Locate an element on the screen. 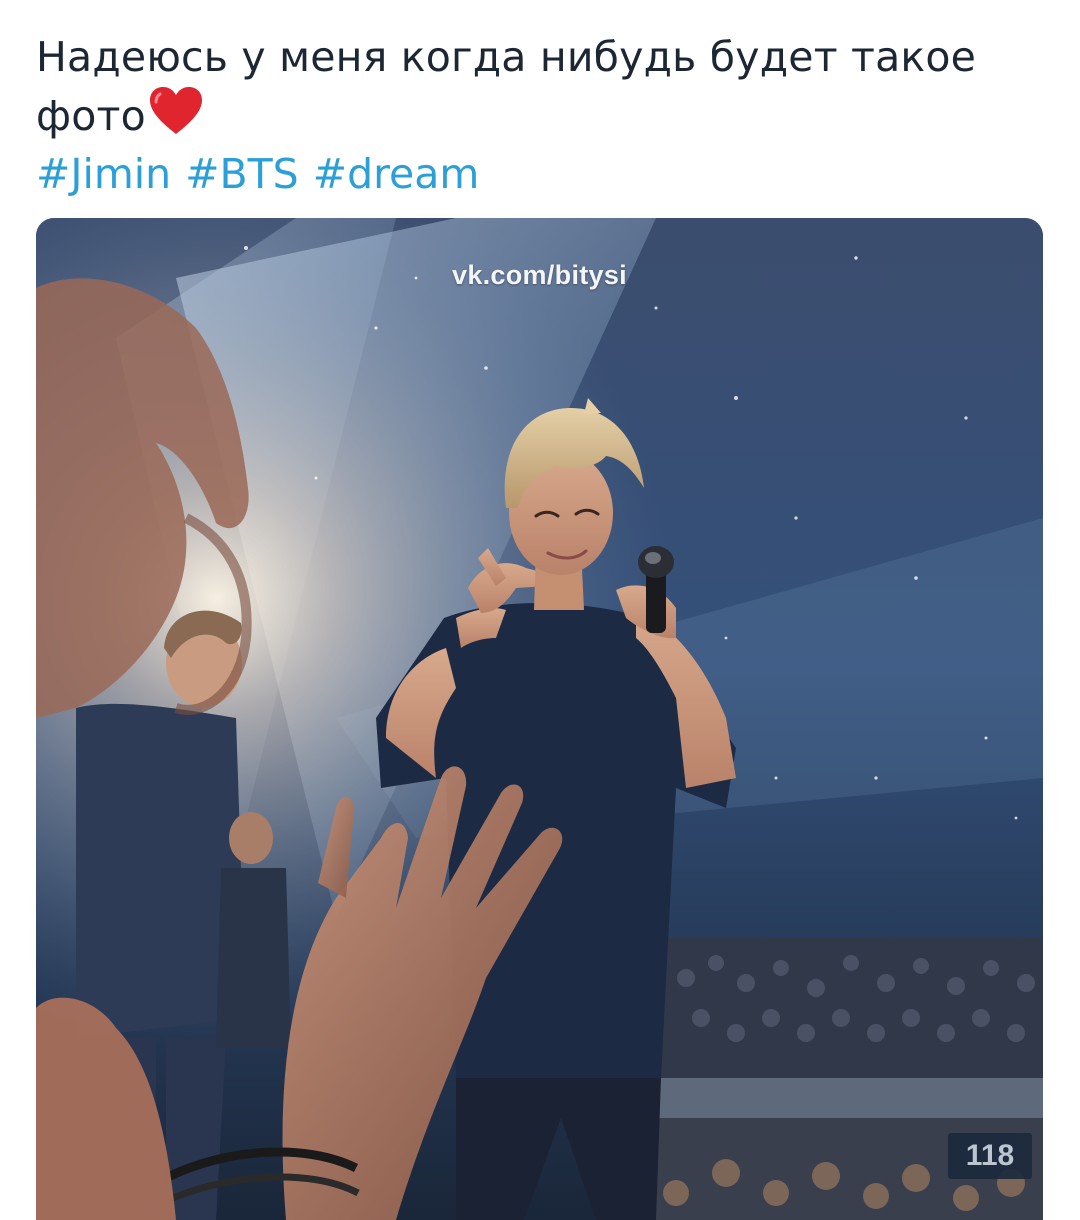  red-heart-icon is located at coordinates (175, 110).